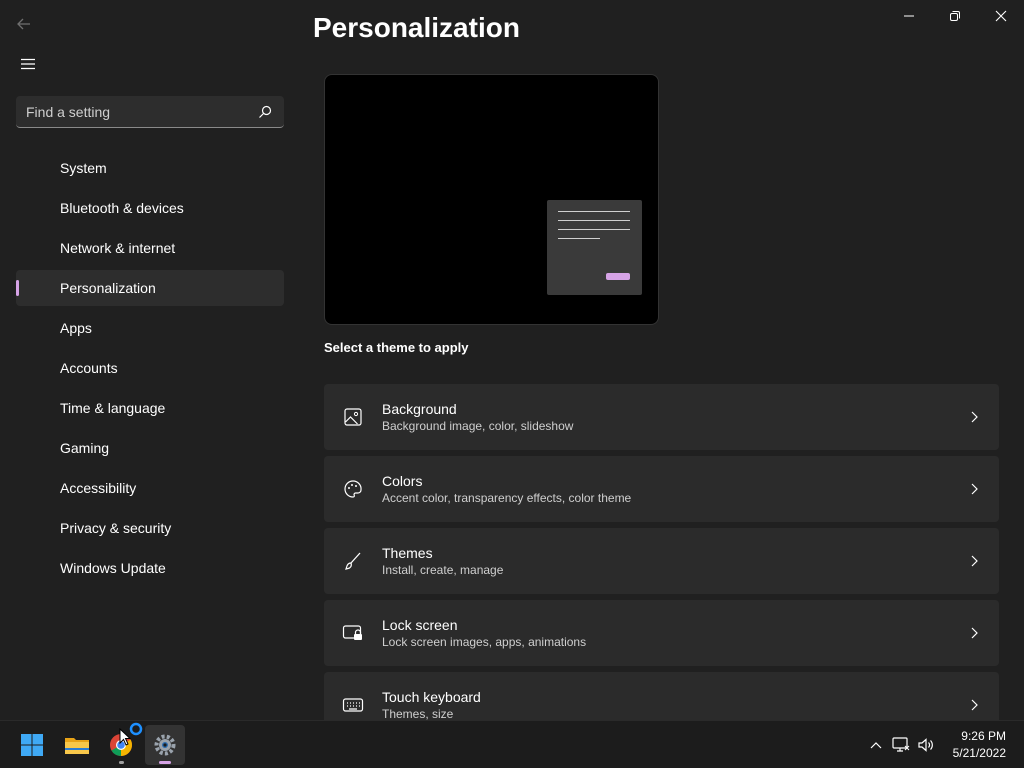  I want to click on minimize-button, so click(909, 16).